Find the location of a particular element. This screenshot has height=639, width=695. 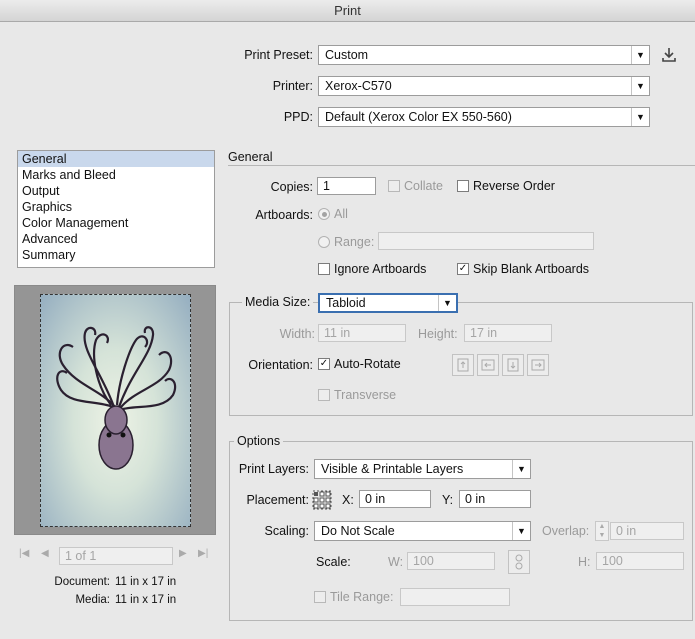

category-item-advanced: Advanced is located at coordinates (116, 239).